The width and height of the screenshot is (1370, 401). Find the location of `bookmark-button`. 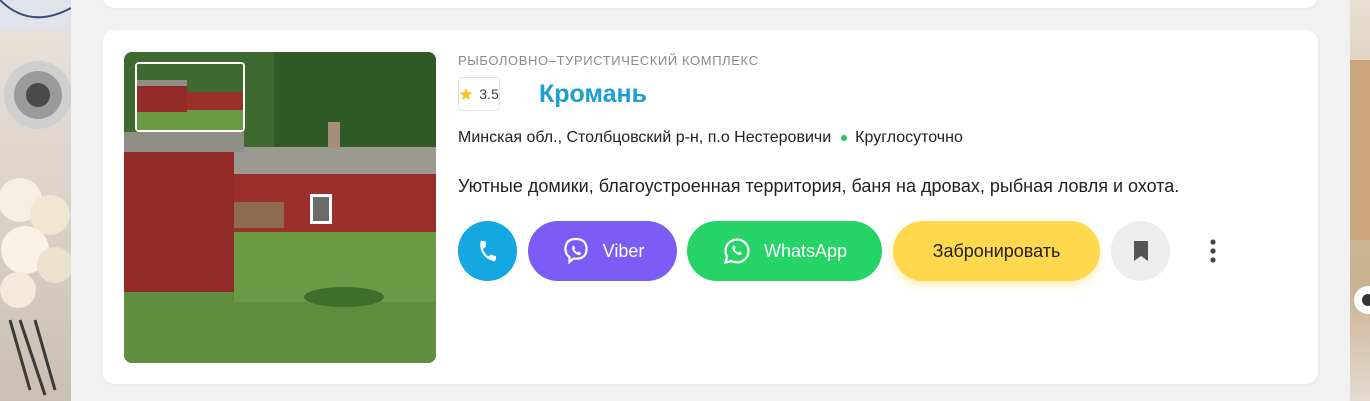

bookmark-button is located at coordinates (1140, 251).